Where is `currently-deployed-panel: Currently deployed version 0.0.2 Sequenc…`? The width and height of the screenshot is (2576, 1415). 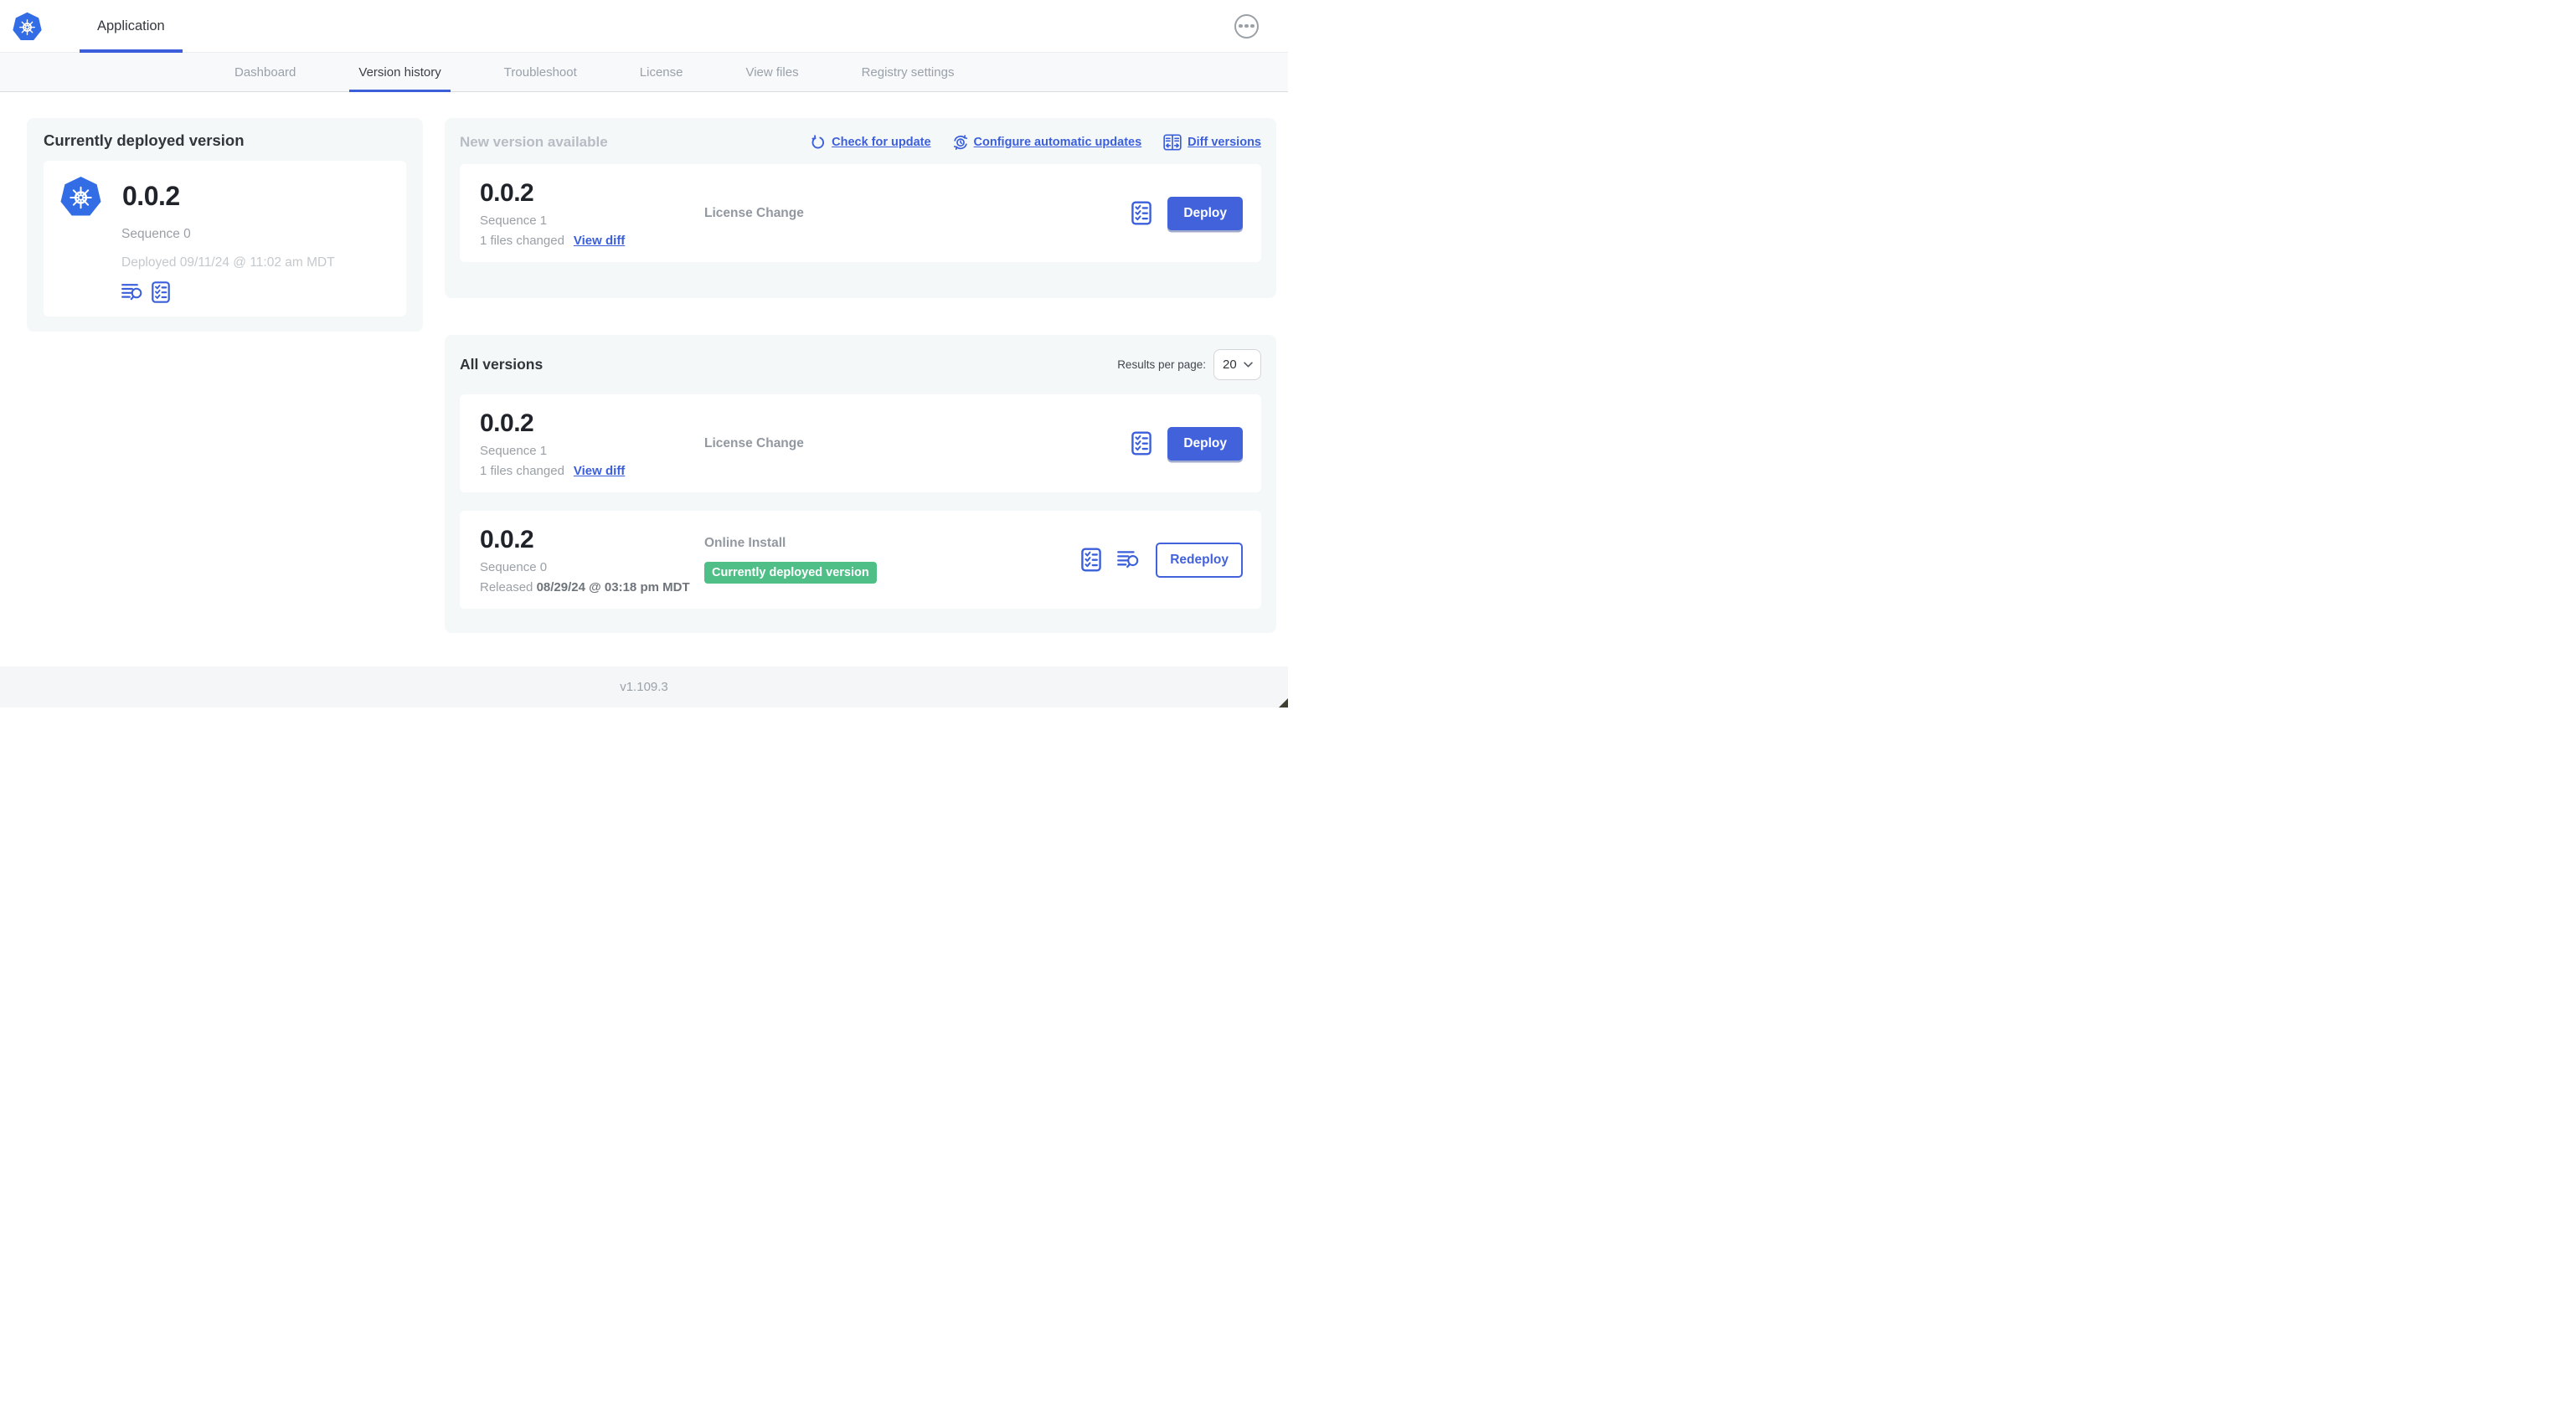
currently-deployed-panel: Currently deployed version 0.0.2 Sequenc… is located at coordinates (225, 225).